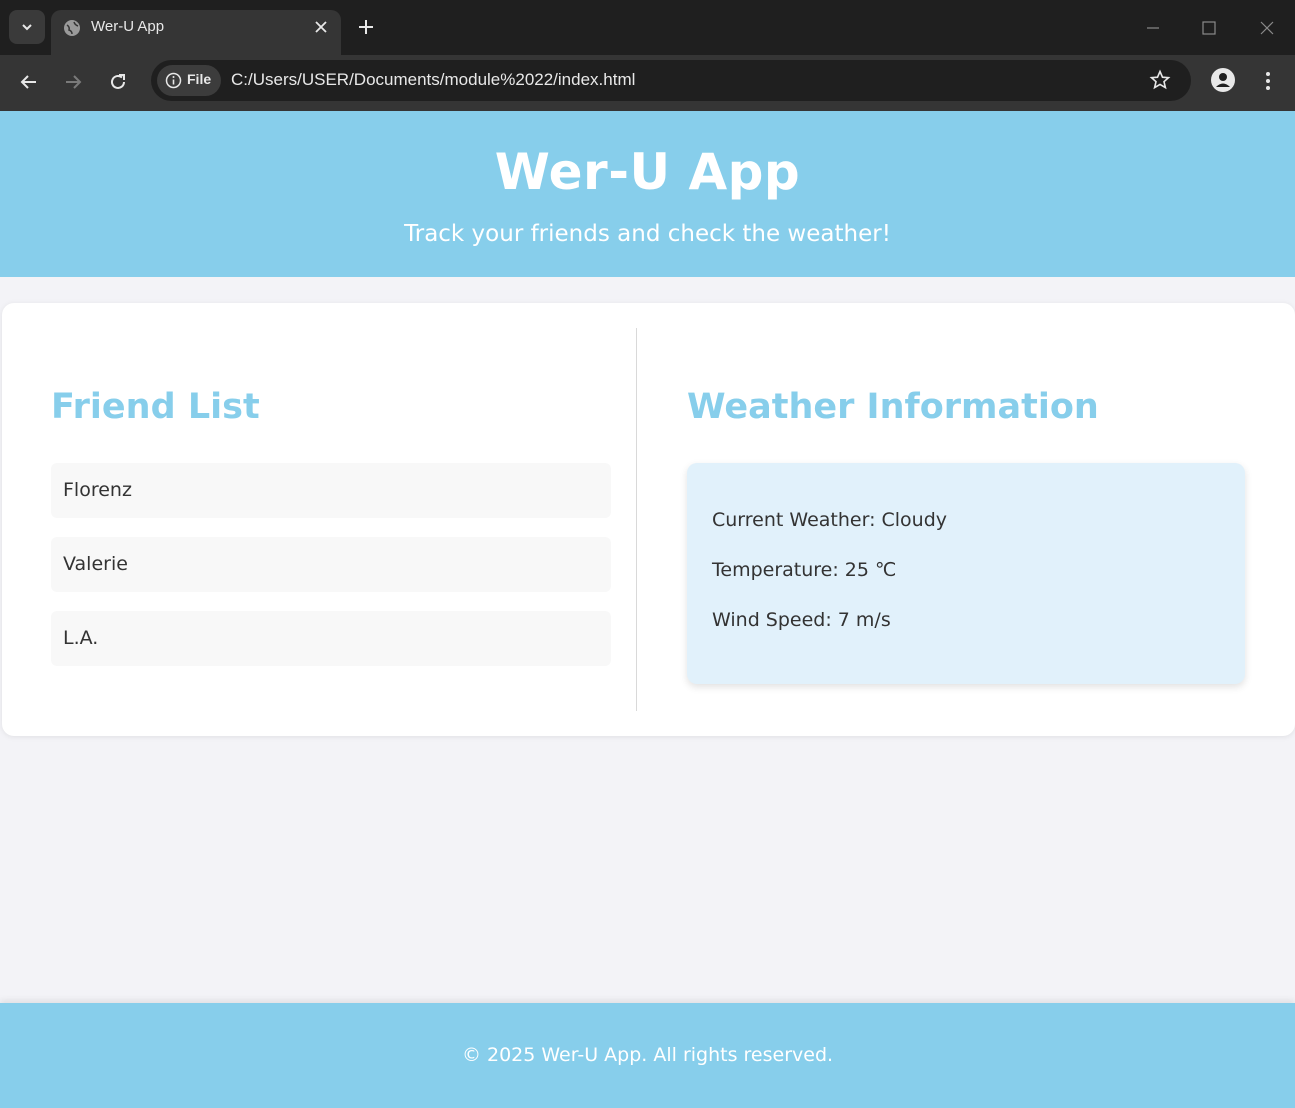 Image resolution: width=1295 pixels, height=1108 pixels. I want to click on profile-avatar-icon, so click(1223, 80).